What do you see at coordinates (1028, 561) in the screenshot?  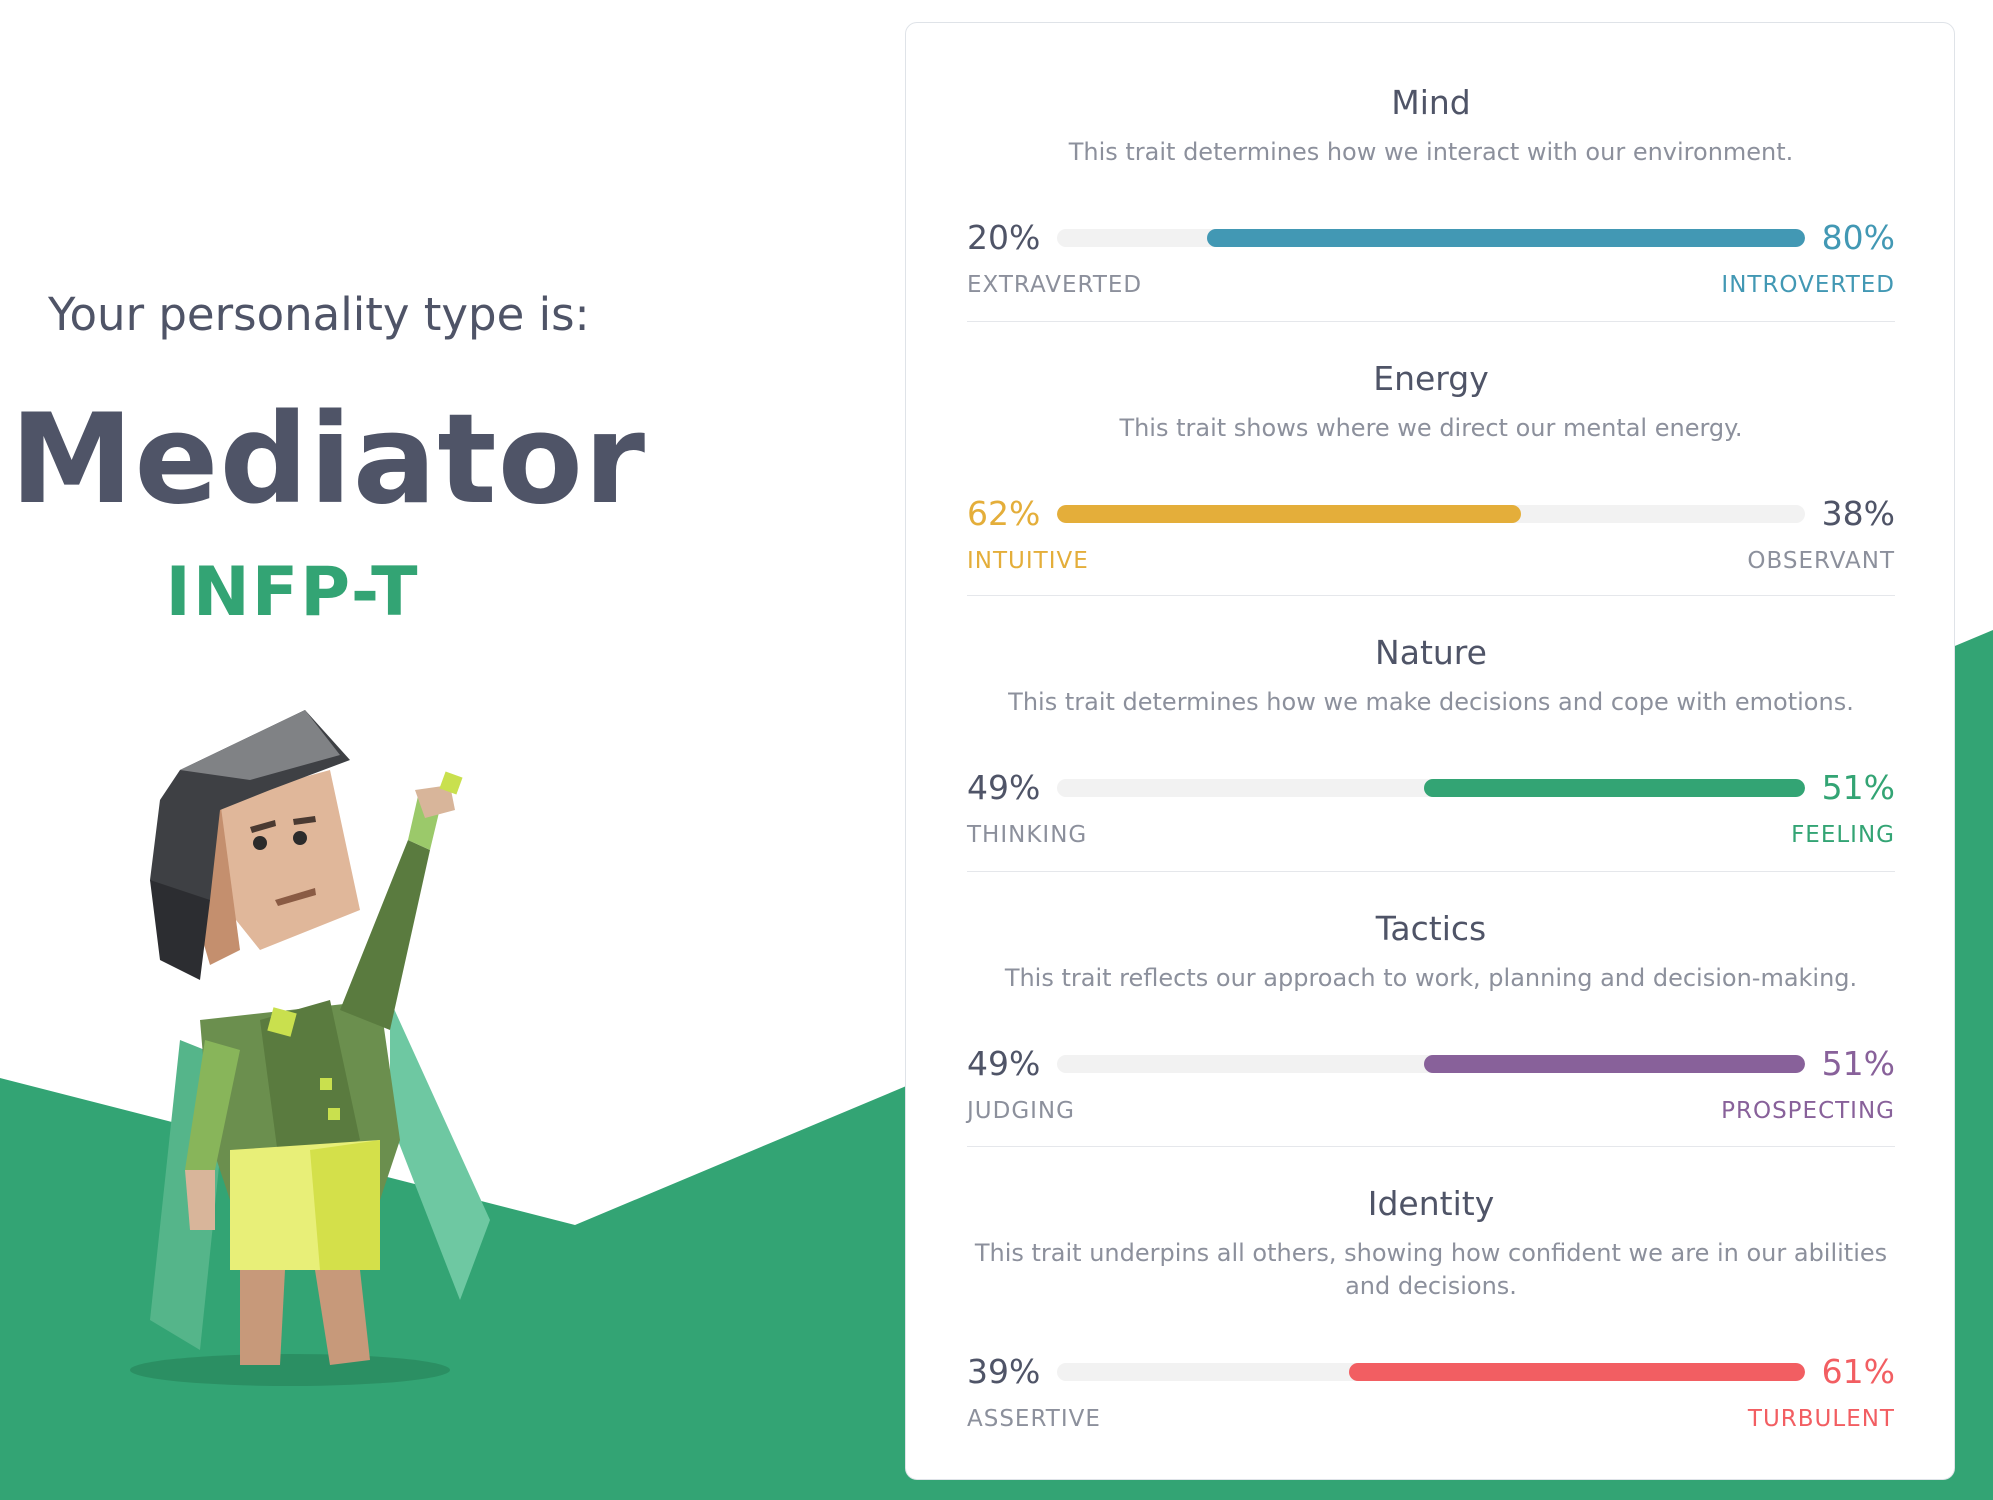 I see `trait-left-label: INTUITIVE` at bounding box center [1028, 561].